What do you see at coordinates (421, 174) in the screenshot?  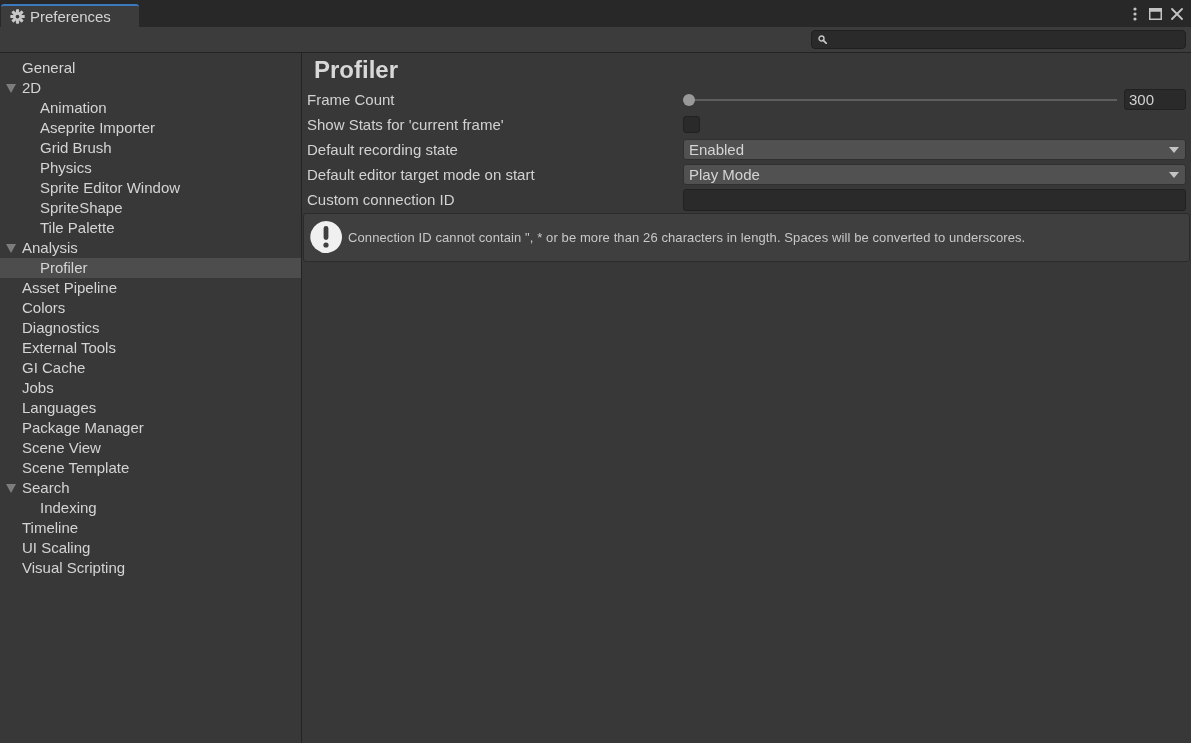 I see `setting-label: Default editor target mode on start` at bounding box center [421, 174].